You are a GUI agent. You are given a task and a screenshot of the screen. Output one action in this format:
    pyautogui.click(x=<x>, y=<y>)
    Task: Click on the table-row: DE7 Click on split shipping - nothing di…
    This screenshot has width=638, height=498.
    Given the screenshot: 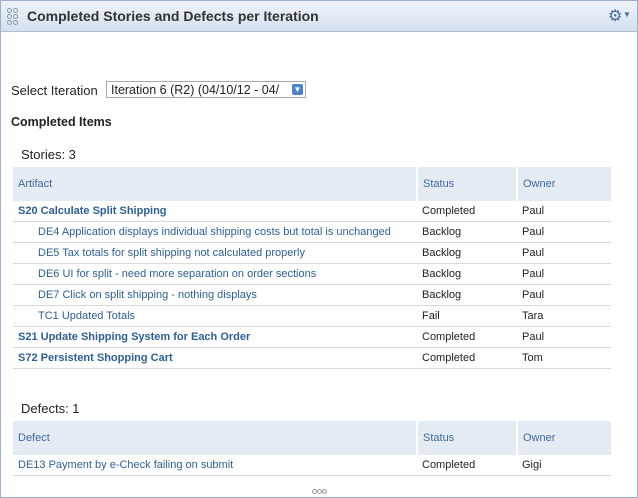 What is the action you would take?
    pyautogui.click(x=312, y=295)
    